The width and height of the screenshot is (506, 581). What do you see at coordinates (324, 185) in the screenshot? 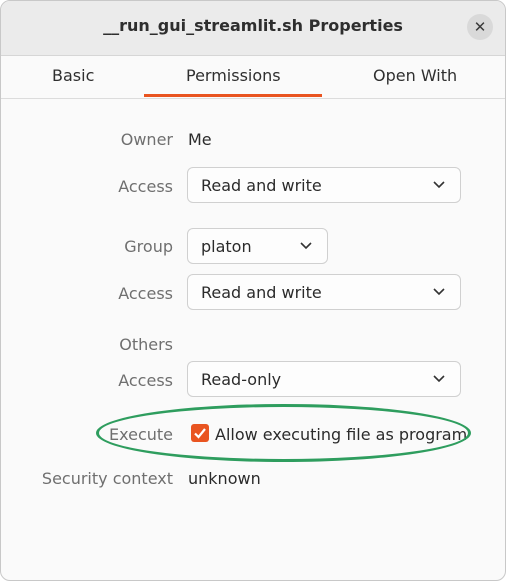
I see `owner-access-dropdown: Read and write` at bounding box center [324, 185].